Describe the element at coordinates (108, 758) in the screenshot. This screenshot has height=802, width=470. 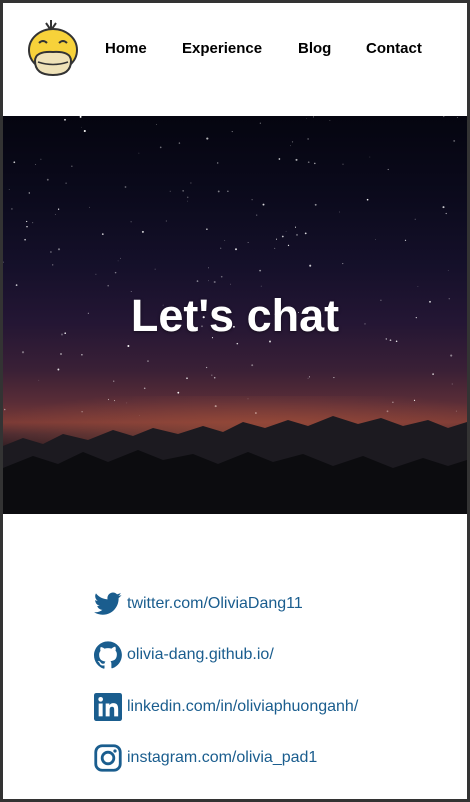
I see `instagram-icon` at that location.